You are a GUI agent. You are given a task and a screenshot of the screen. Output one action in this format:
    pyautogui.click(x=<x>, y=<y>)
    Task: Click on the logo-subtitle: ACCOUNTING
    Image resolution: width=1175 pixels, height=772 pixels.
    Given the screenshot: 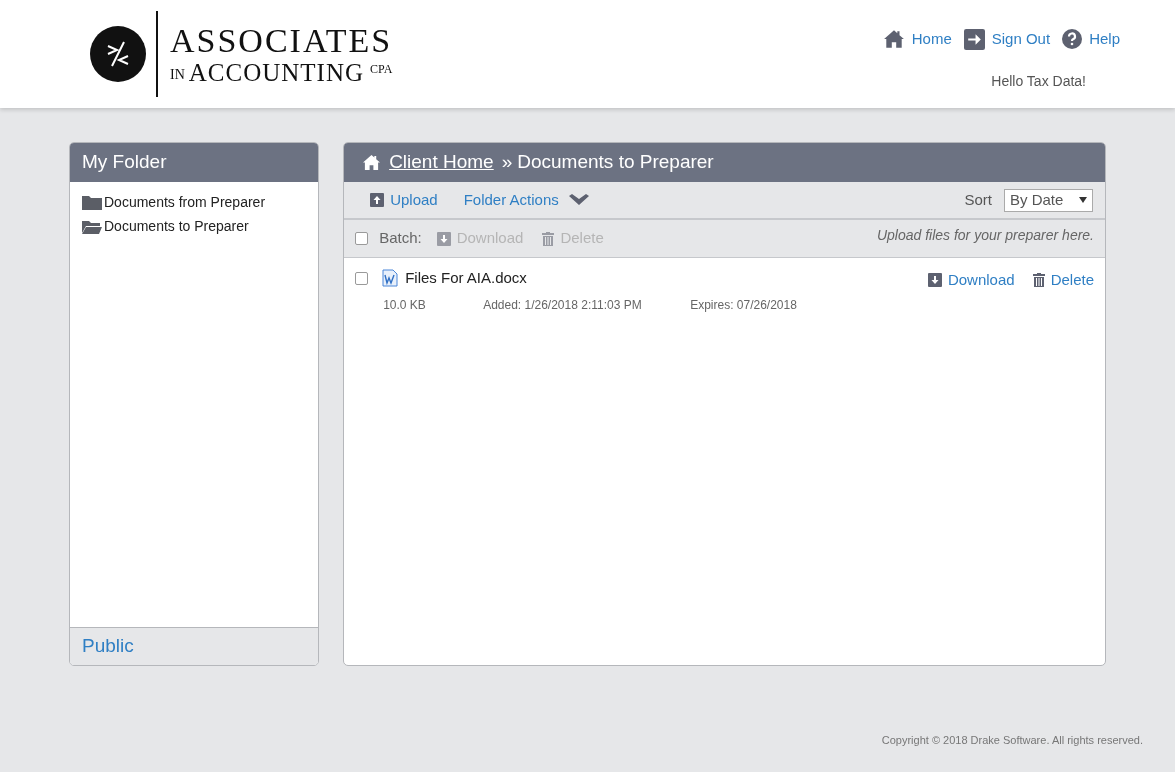 What is the action you would take?
    pyautogui.click(x=276, y=72)
    